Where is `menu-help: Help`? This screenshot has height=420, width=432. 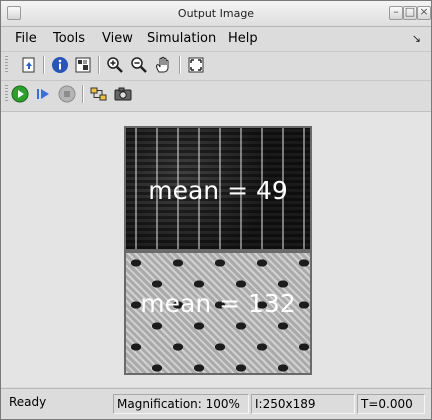
menu-help: Help is located at coordinates (243, 38).